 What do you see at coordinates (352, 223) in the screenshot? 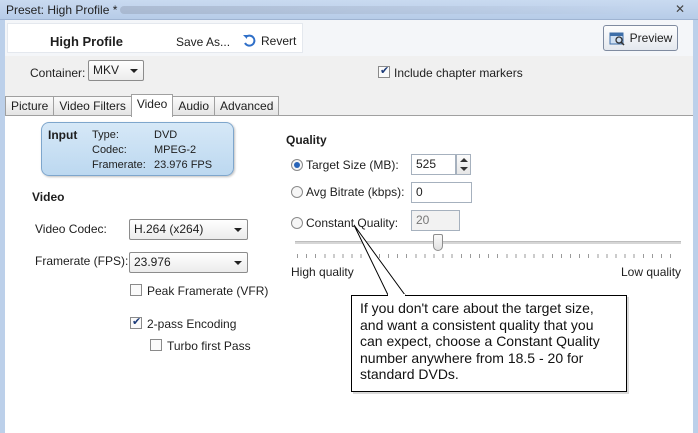
I see `constant-quality-label: Constant Quality:` at bounding box center [352, 223].